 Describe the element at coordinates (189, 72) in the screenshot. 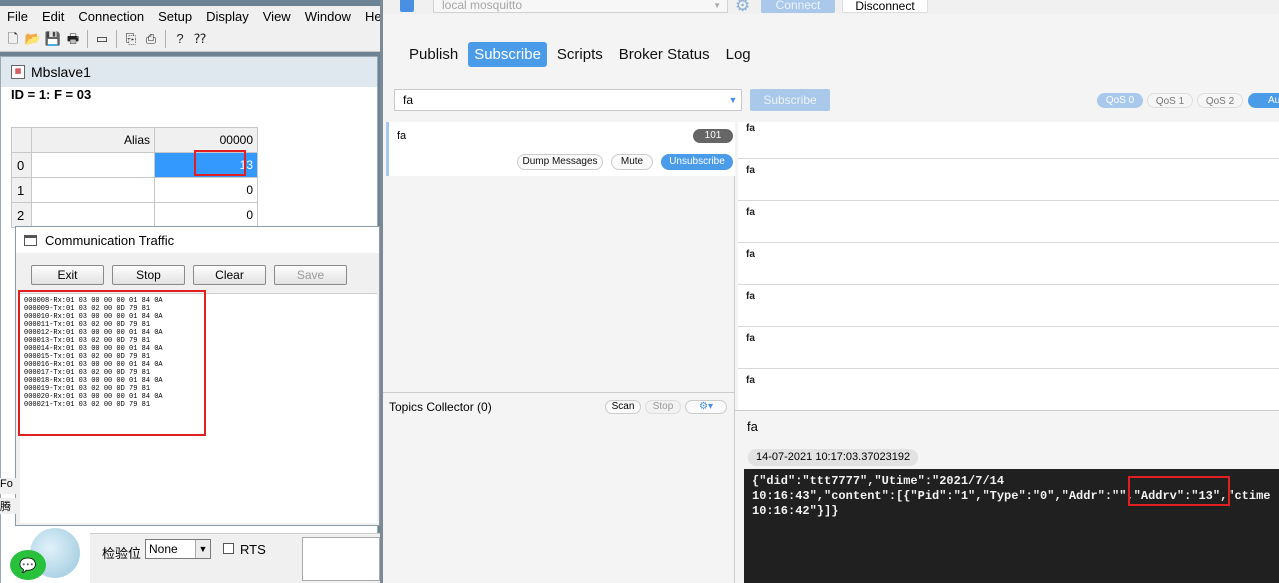

I see `child-window-titlebar: ▦ Mbslave1` at that location.